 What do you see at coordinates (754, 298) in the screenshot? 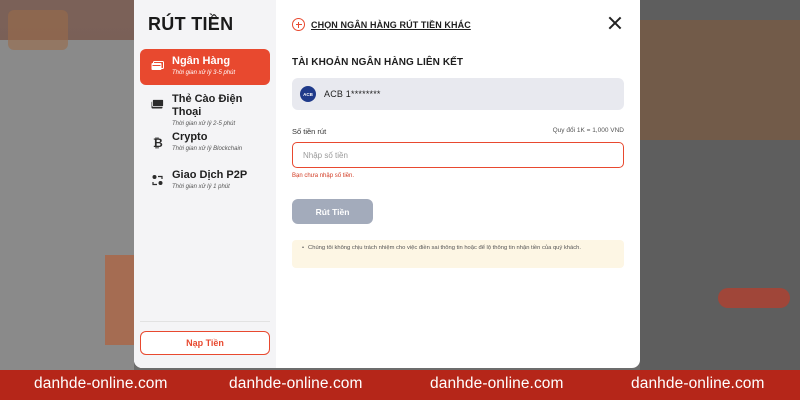
I see `background-button` at bounding box center [754, 298].